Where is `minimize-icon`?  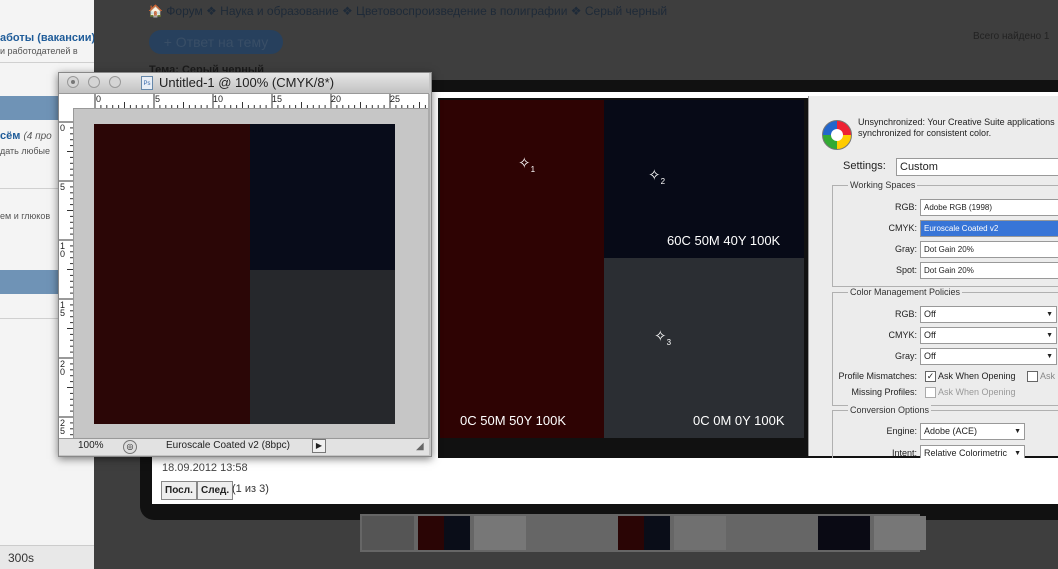
minimize-icon is located at coordinates (94, 82).